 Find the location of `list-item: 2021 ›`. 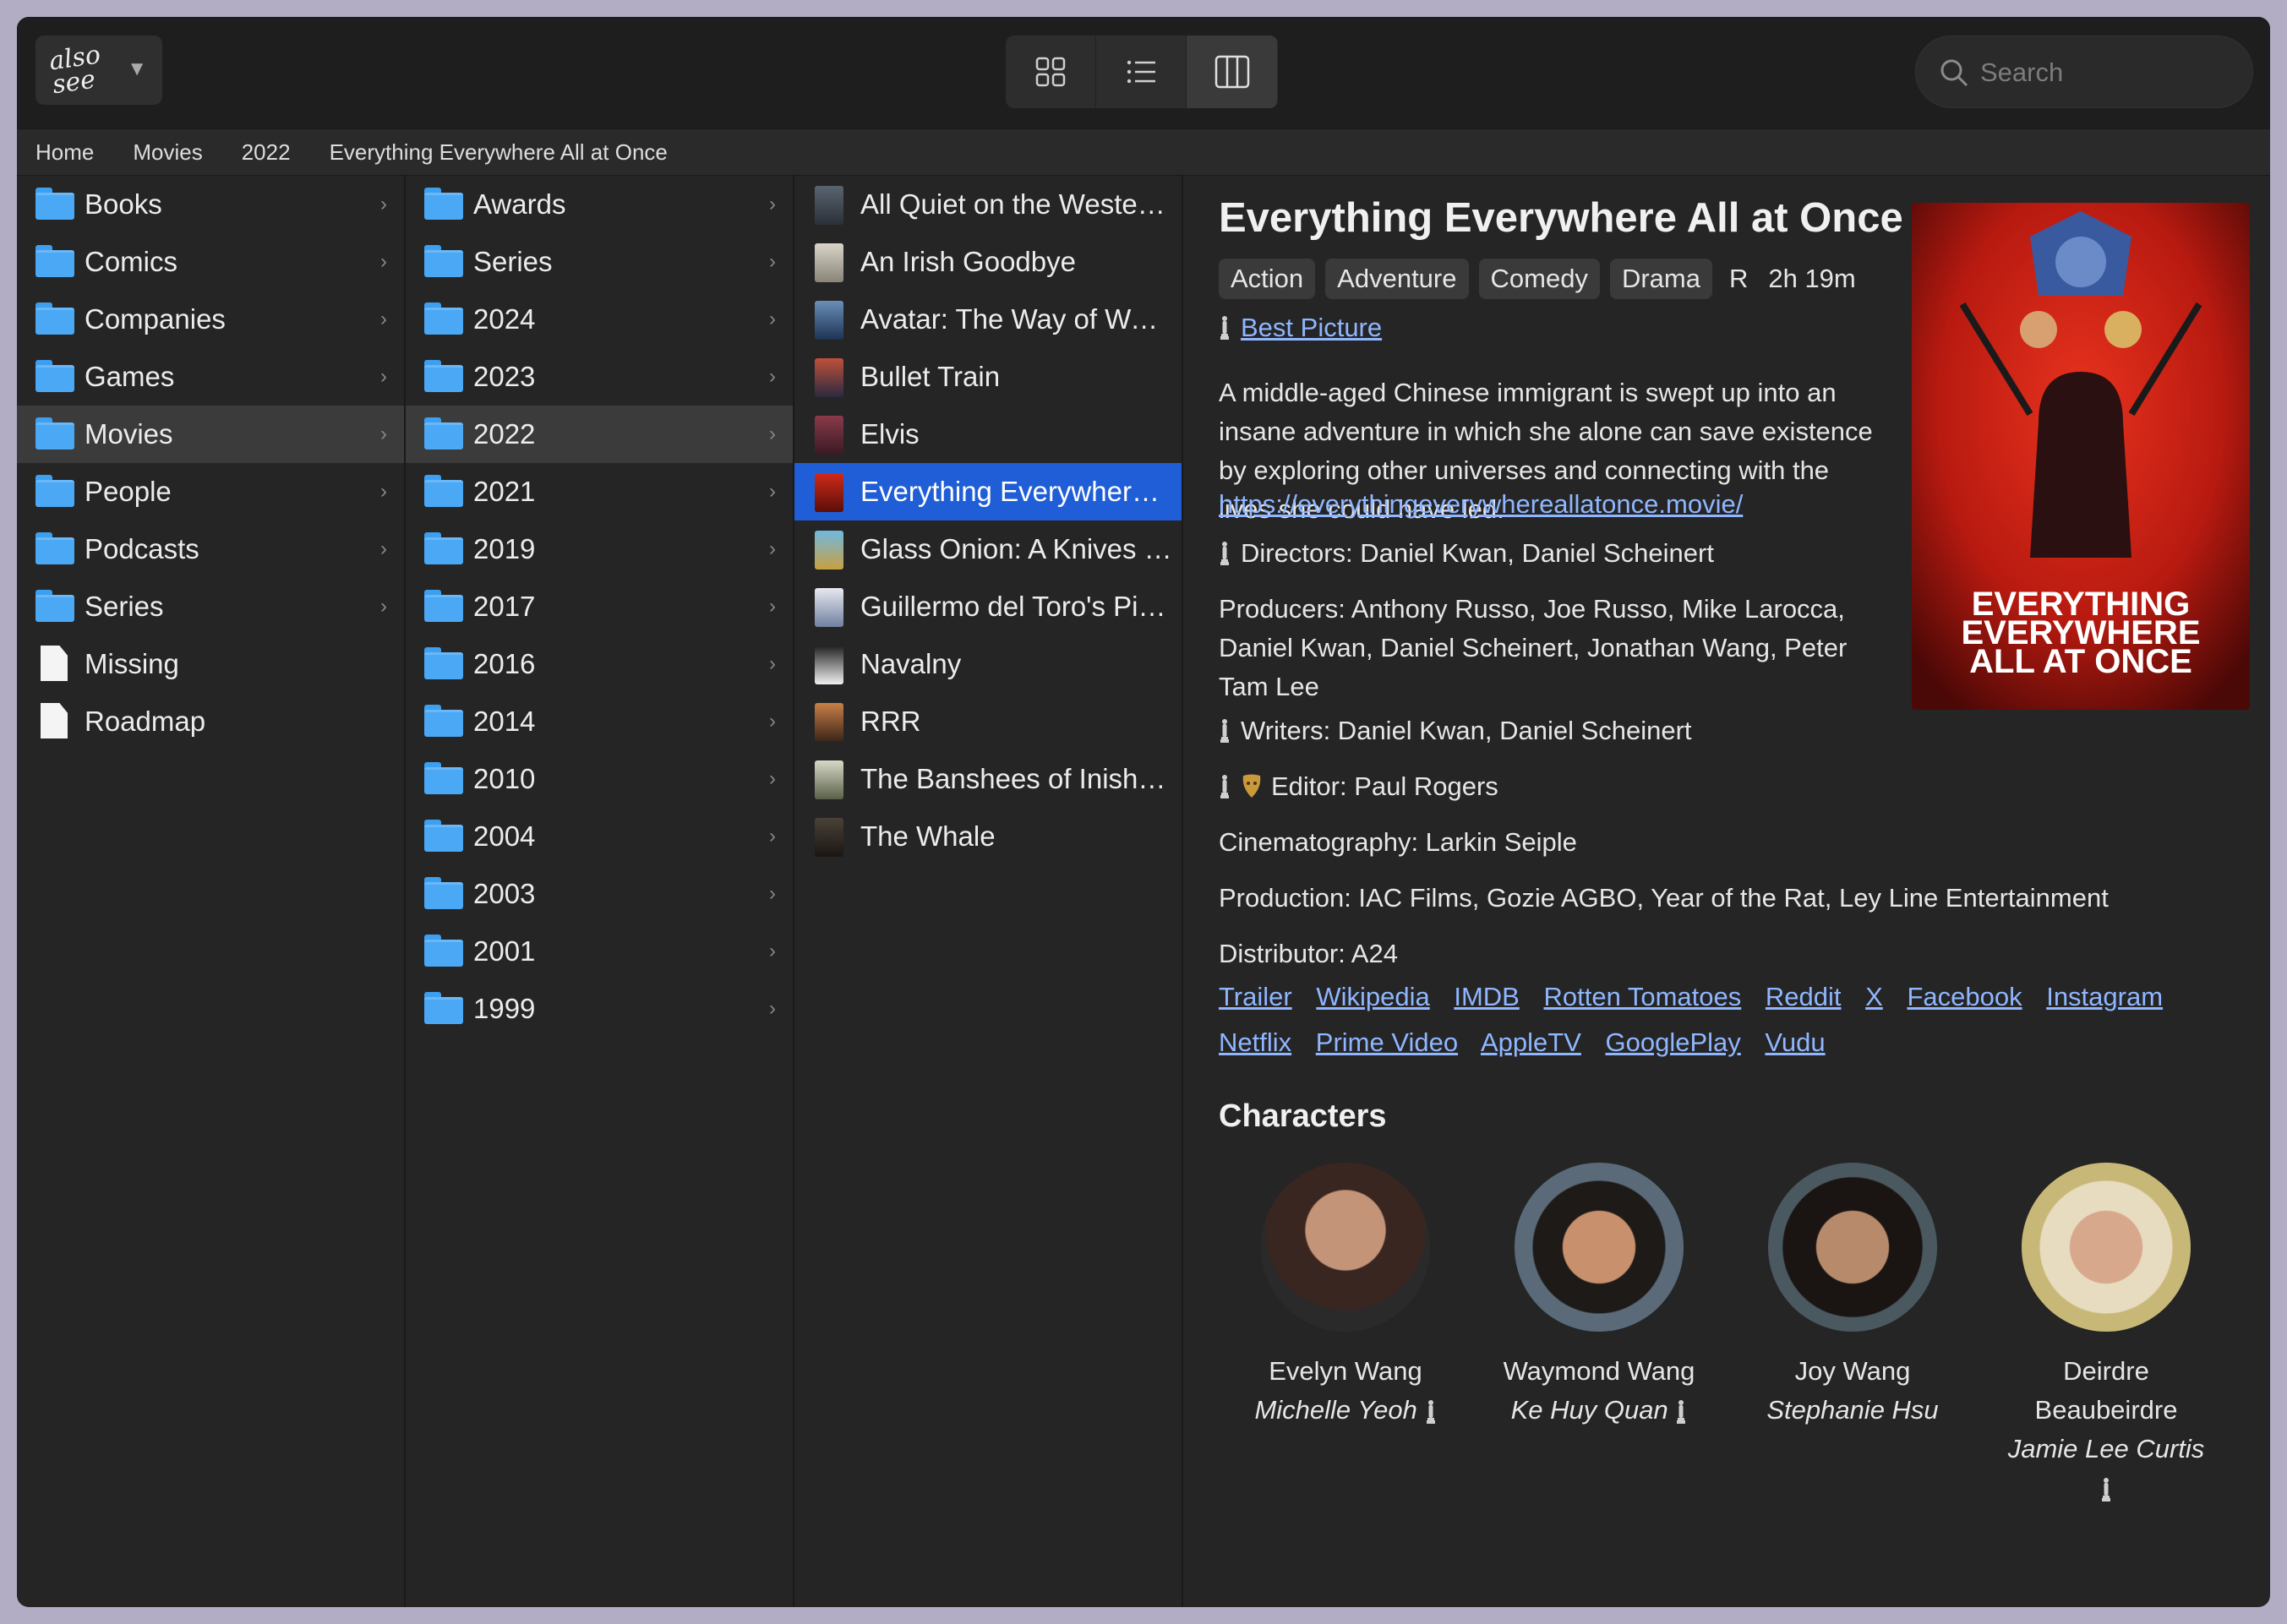

list-item: 2021 › is located at coordinates (599, 491).